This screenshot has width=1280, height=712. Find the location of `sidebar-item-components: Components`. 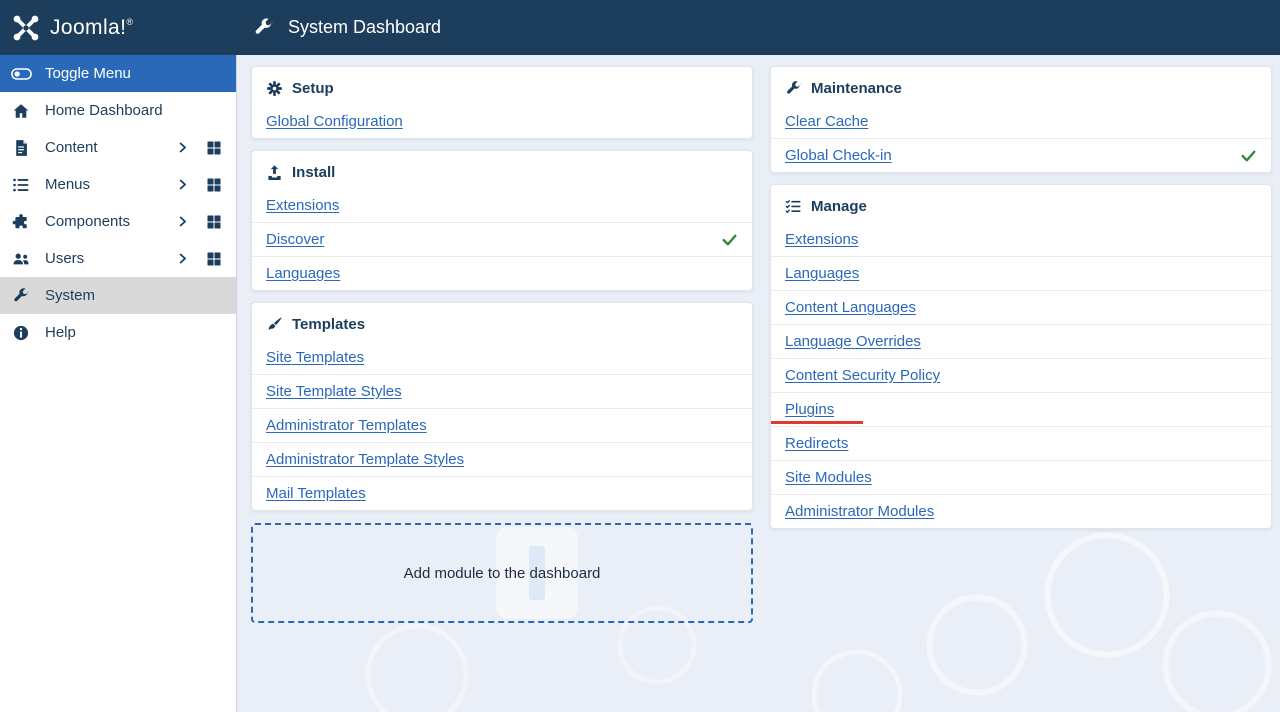

sidebar-item-components: Components is located at coordinates (118, 221).